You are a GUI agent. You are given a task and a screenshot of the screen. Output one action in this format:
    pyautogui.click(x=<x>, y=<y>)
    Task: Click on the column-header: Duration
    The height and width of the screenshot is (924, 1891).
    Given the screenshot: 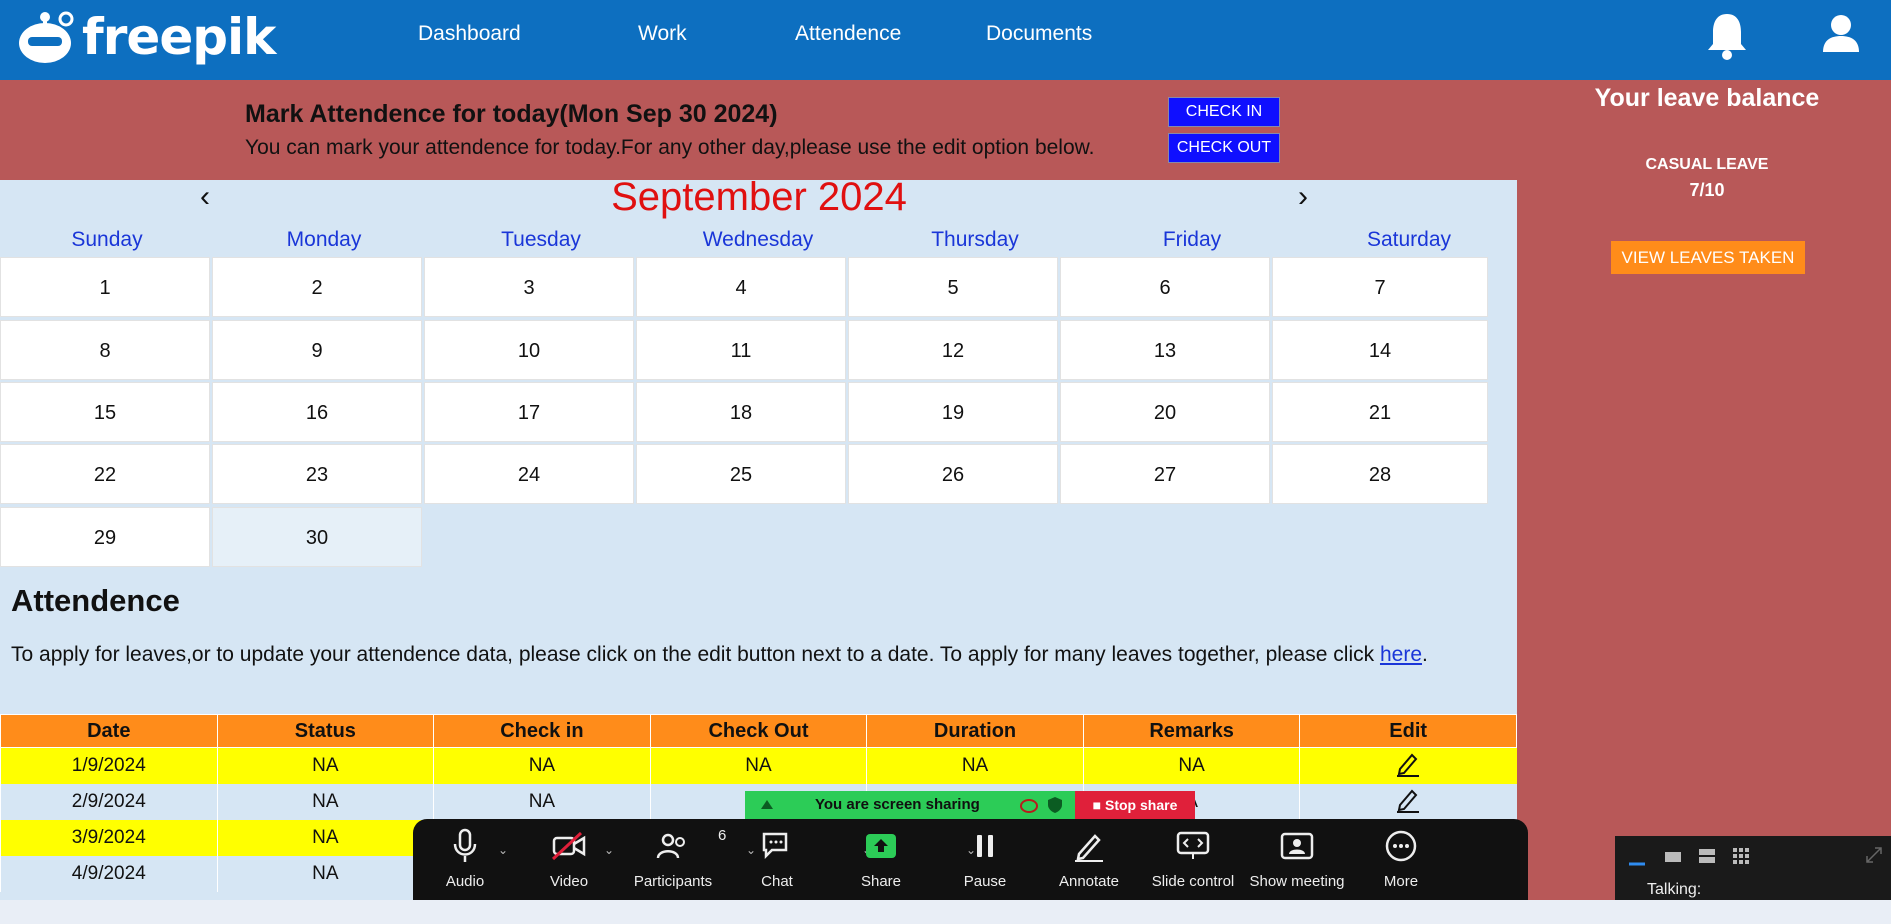 What is the action you would take?
    pyautogui.click(x=975, y=731)
    